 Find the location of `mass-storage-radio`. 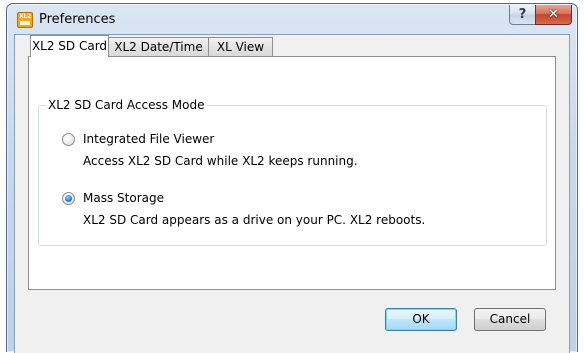

mass-storage-radio is located at coordinates (68, 198).